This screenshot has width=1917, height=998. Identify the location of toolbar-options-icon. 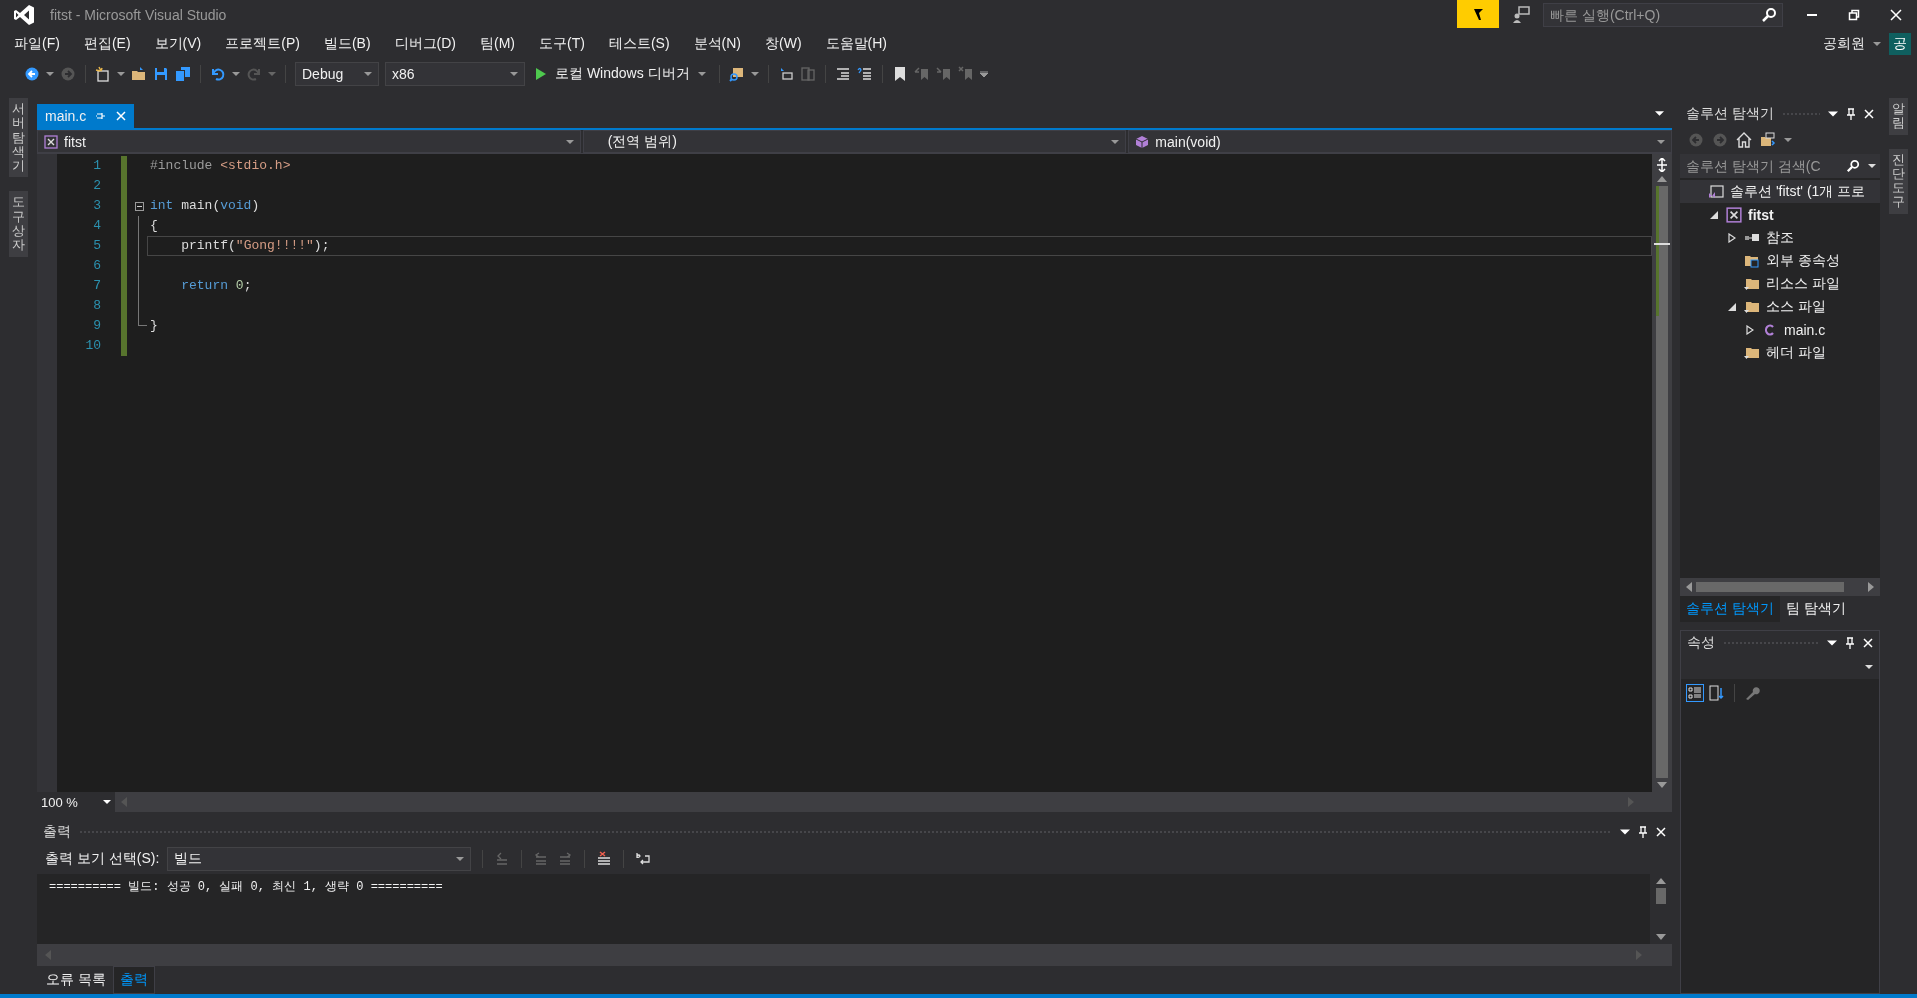
(983, 74).